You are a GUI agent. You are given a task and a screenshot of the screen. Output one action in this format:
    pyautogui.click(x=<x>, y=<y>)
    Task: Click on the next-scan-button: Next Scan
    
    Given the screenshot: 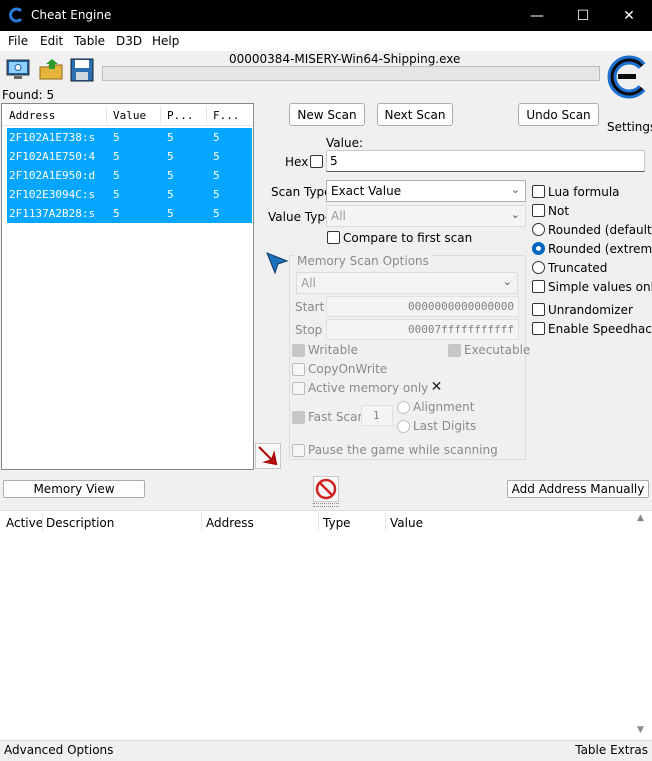 What is the action you would take?
    pyautogui.click(x=415, y=114)
    